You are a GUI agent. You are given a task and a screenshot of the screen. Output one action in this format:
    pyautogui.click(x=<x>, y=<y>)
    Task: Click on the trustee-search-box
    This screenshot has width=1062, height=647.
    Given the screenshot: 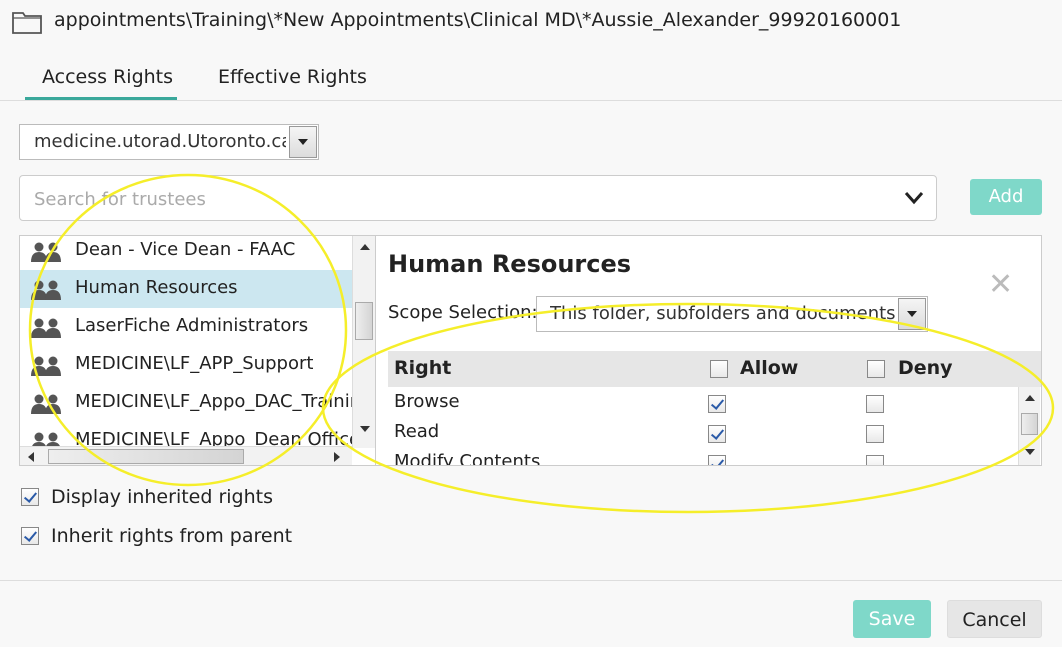 What is the action you would take?
    pyautogui.click(x=478, y=198)
    